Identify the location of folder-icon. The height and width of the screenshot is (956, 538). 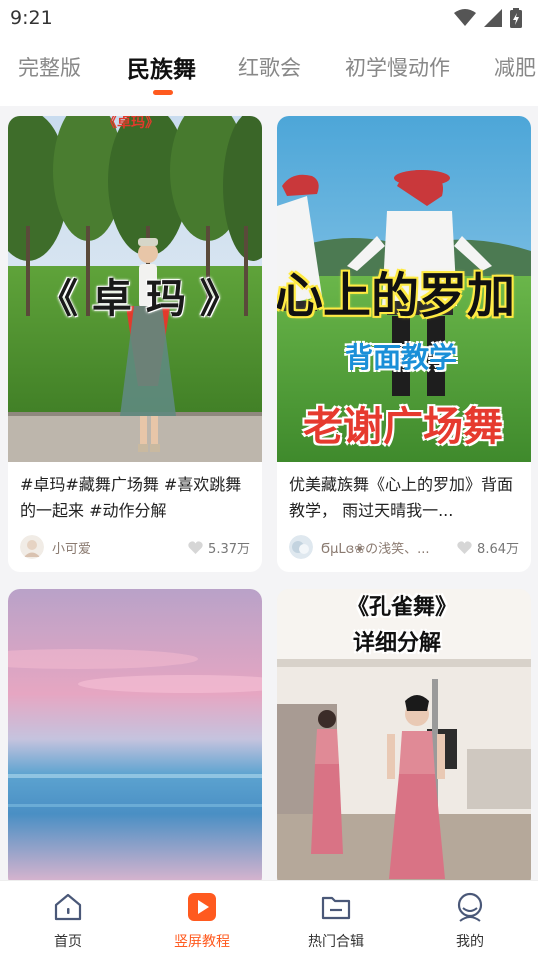
(336, 908).